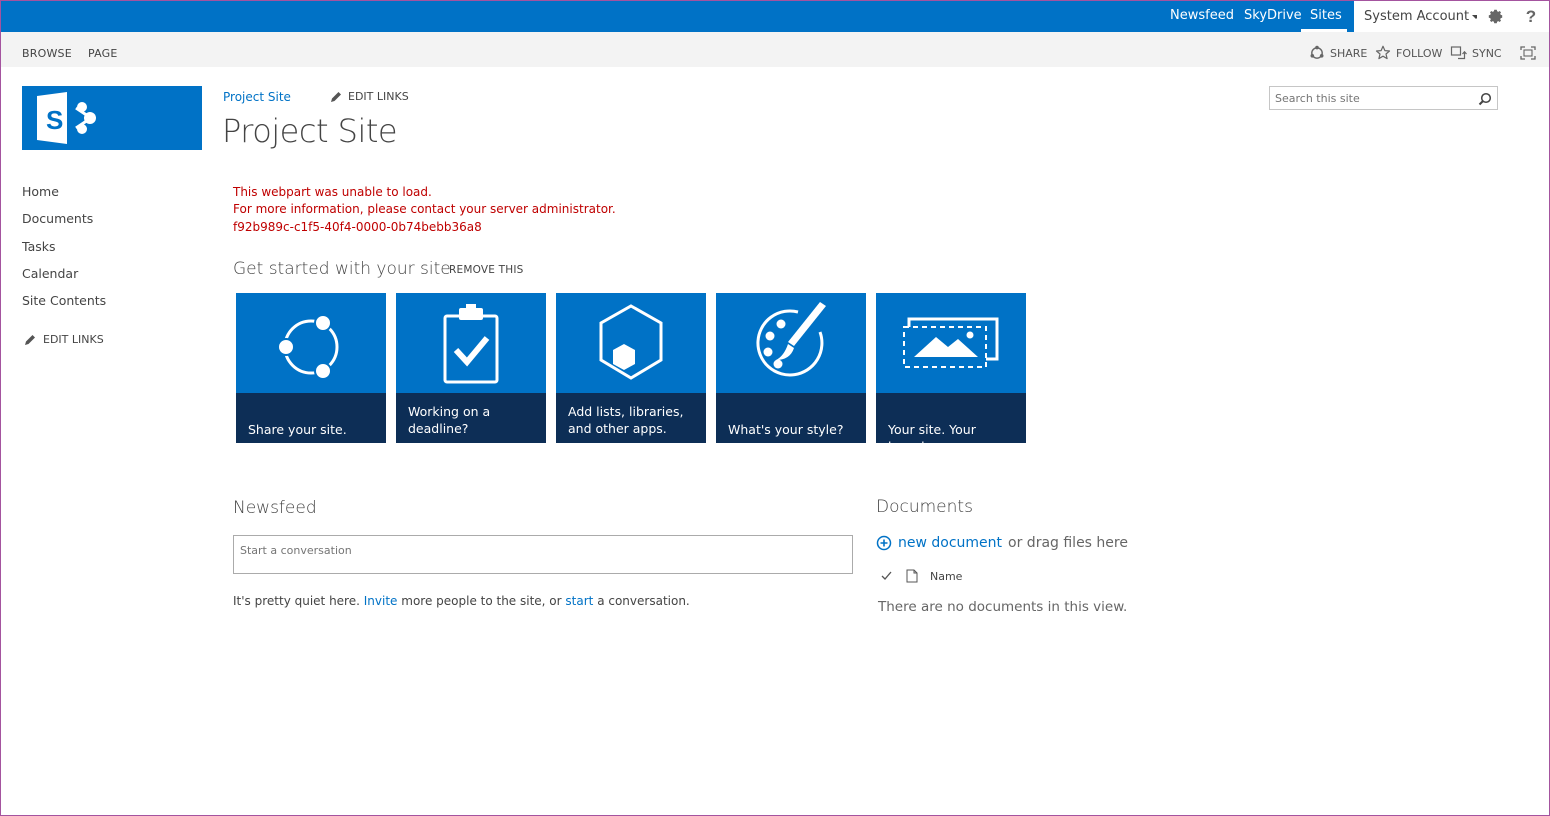 This screenshot has height=816, width=1550. I want to click on search-box, so click(1383, 98).